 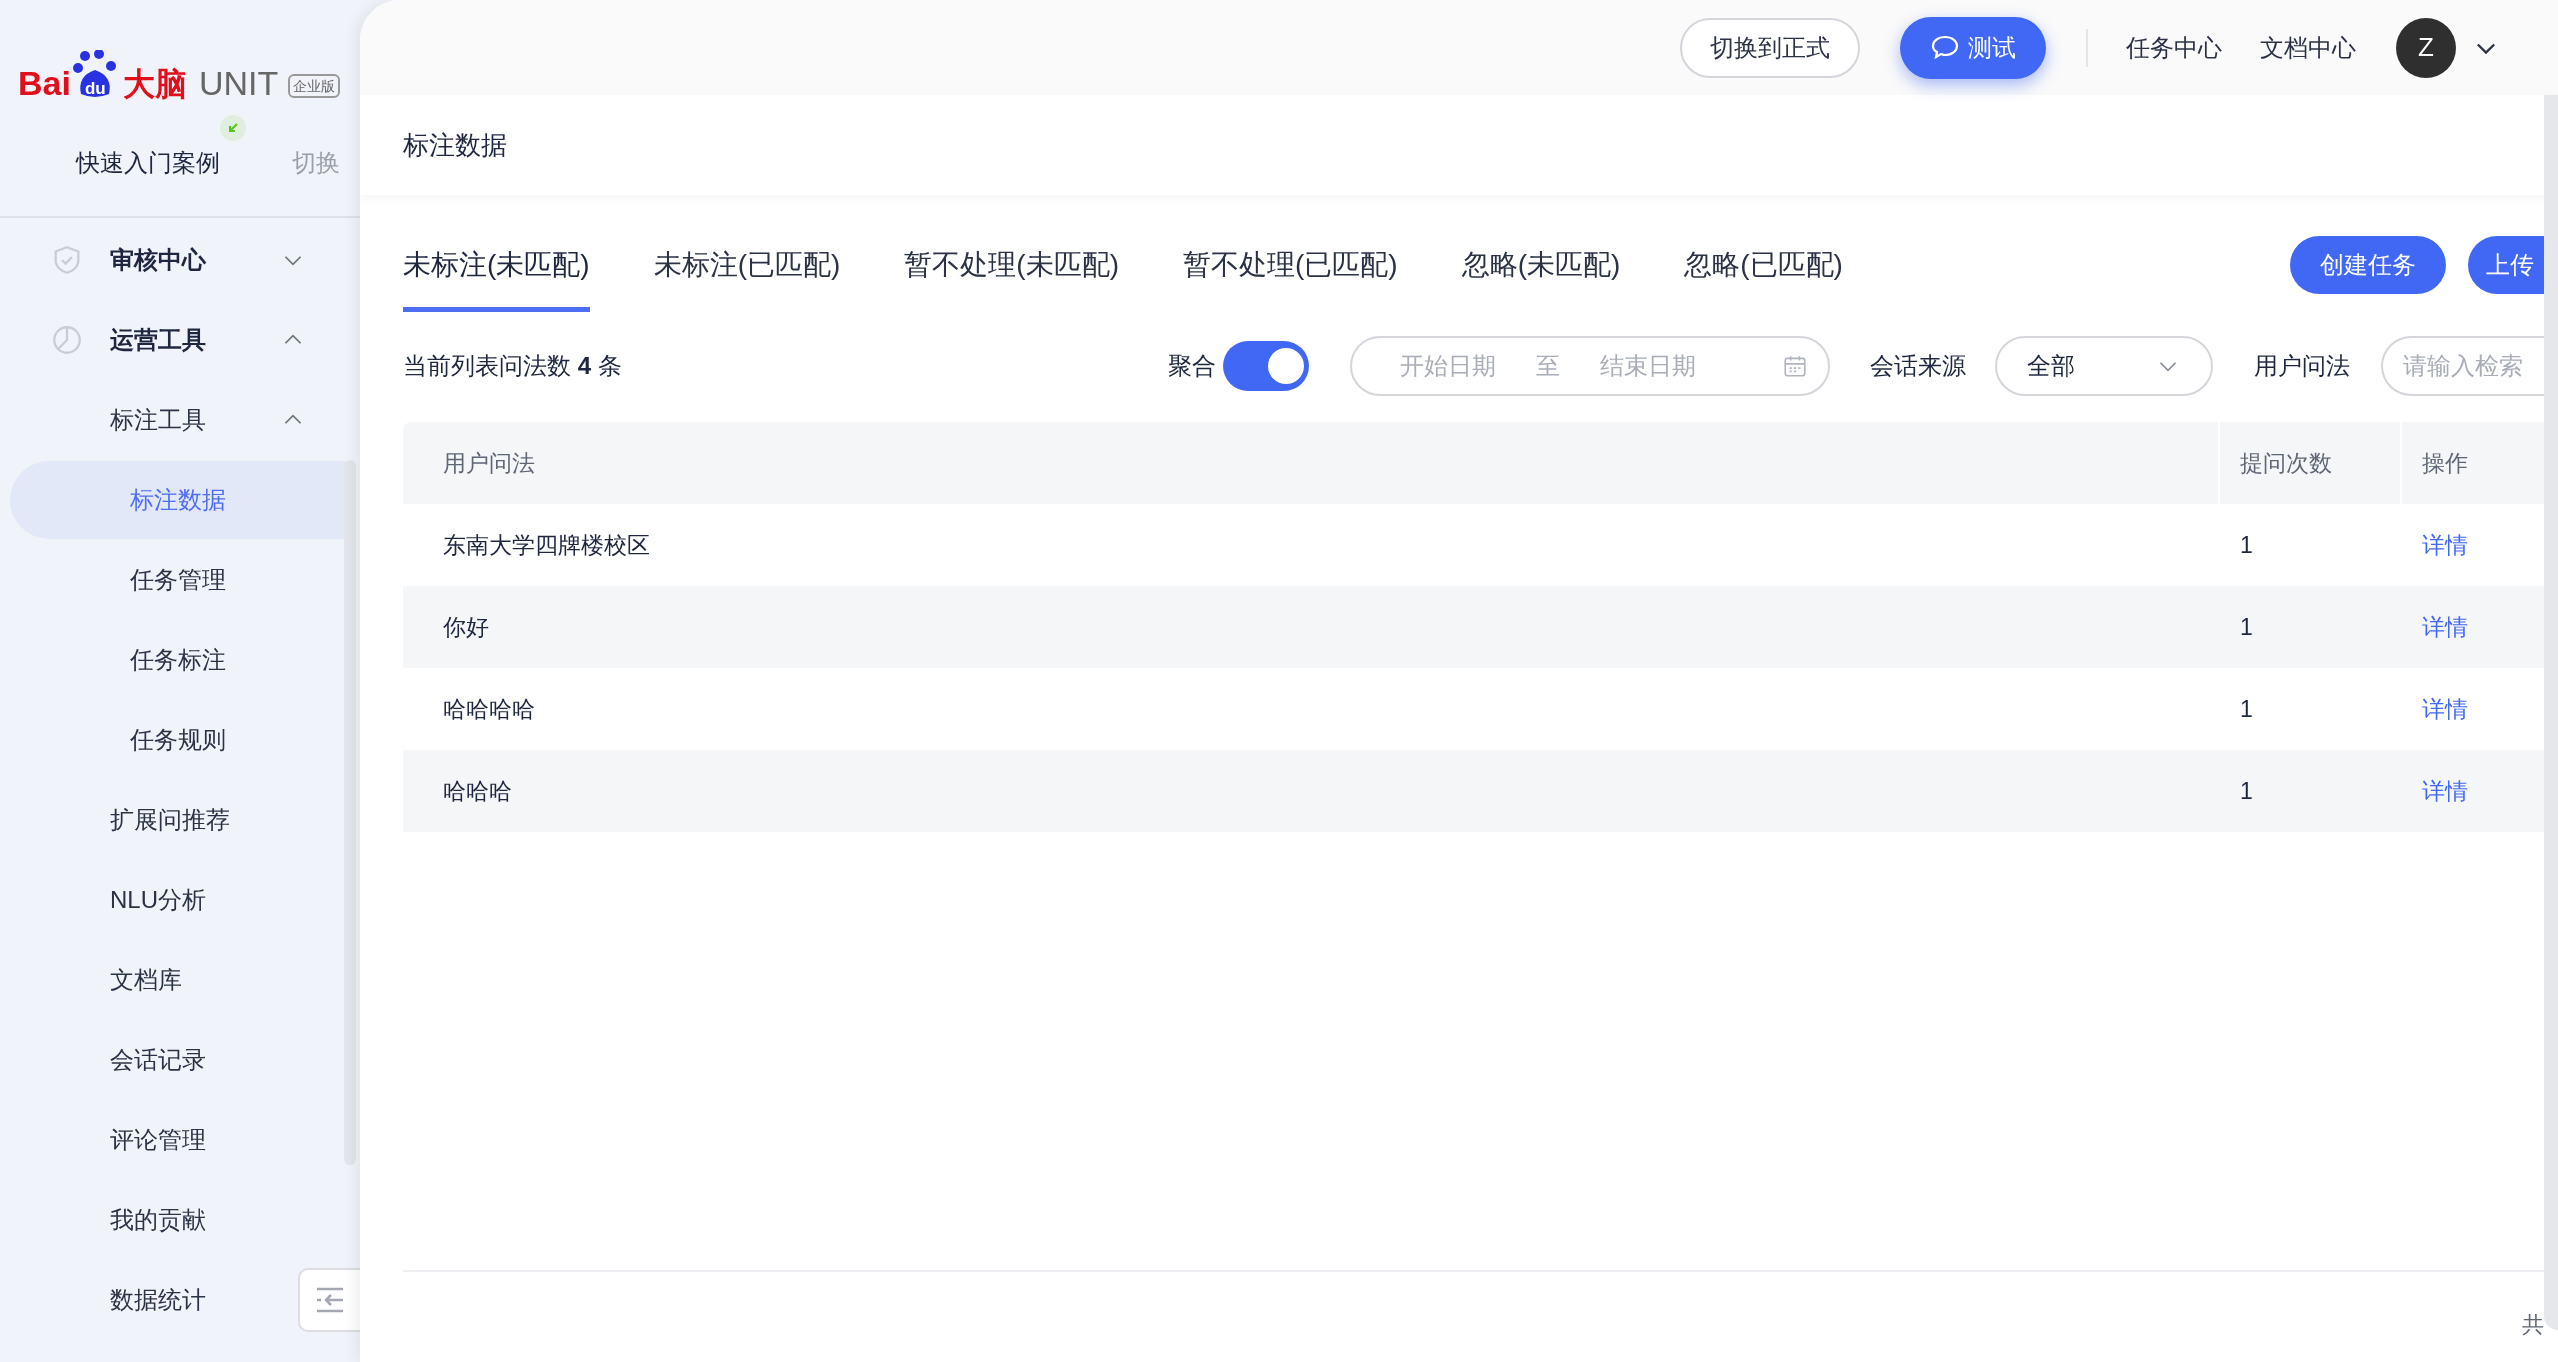 What do you see at coordinates (512, 366) in the screenshot?
I see `list-count: 当前列表问法数 4 条` at bounding box center [512, 366].